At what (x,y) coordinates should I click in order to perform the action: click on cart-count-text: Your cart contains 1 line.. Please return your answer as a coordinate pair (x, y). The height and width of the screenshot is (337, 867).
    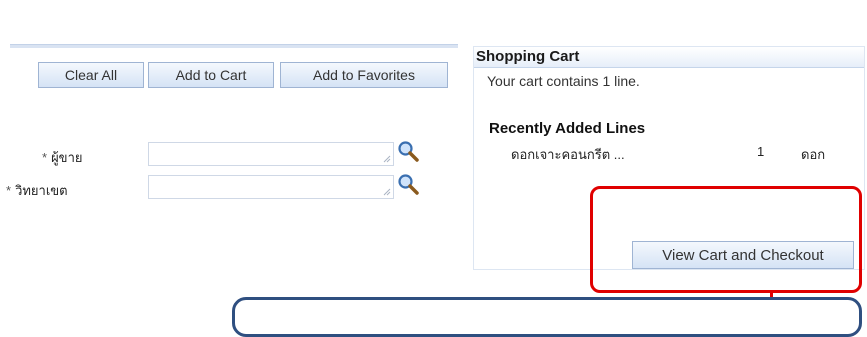
    Looking at the image, I should click on (563, 81).